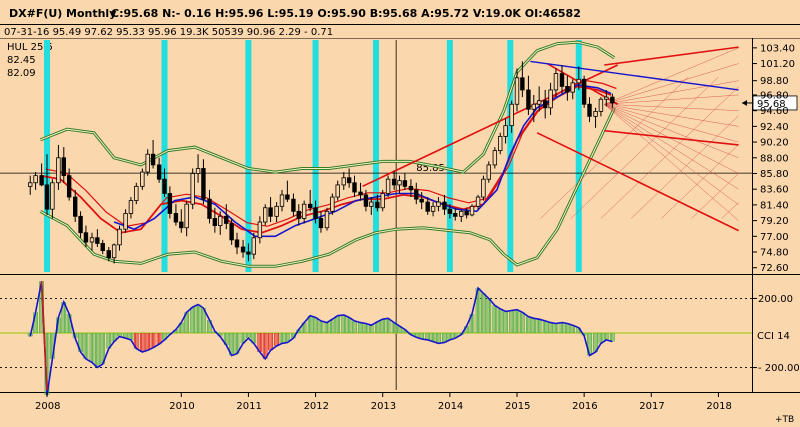 Image resolution: width=800 pixels, height=427 pixels. What do you see at coordinates (779, 368) in the screenshot?
I see `cci-tick-label: - 200.00` at bounding box center [779, 368].